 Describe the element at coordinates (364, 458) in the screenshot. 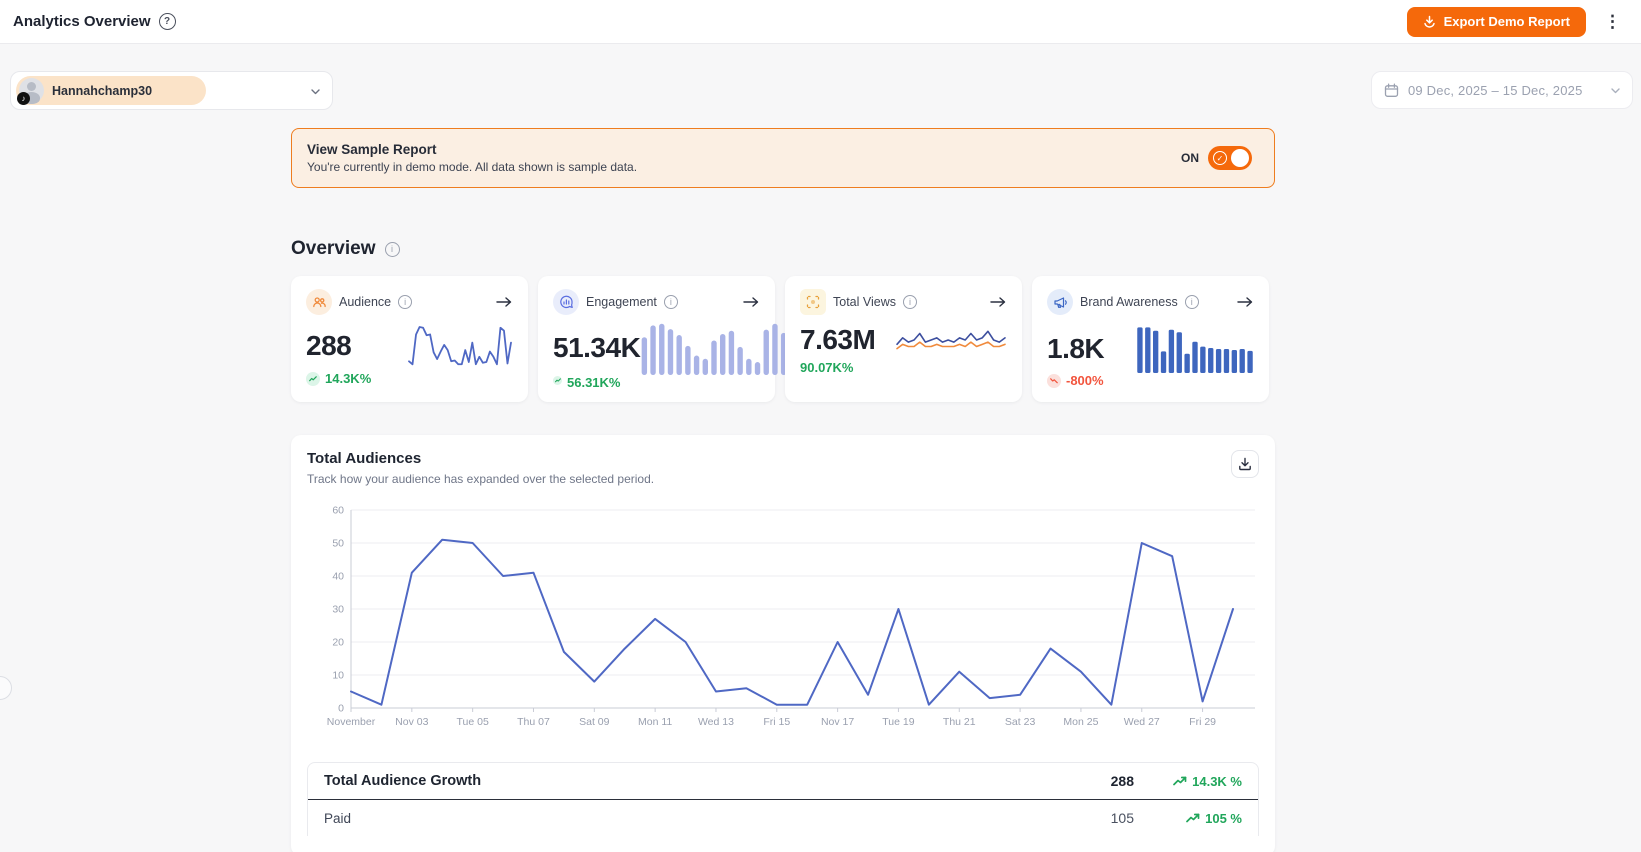

I see `section-title: Total Audiences` at that location.